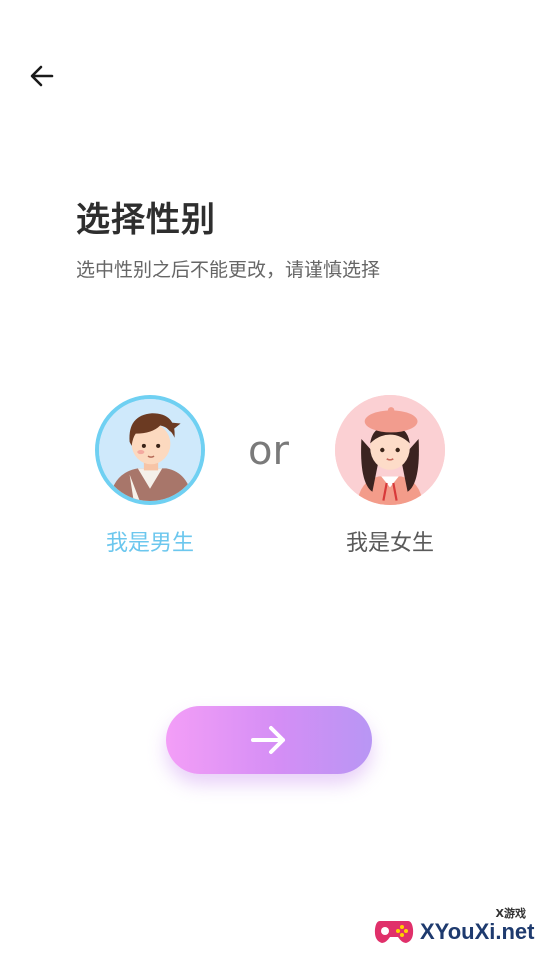 This screenshot has width=540, height=960. Describe the element at coordinates (477, 931) in the screenshot. I see `watermark-main-text: XYouXi.net` at that location.